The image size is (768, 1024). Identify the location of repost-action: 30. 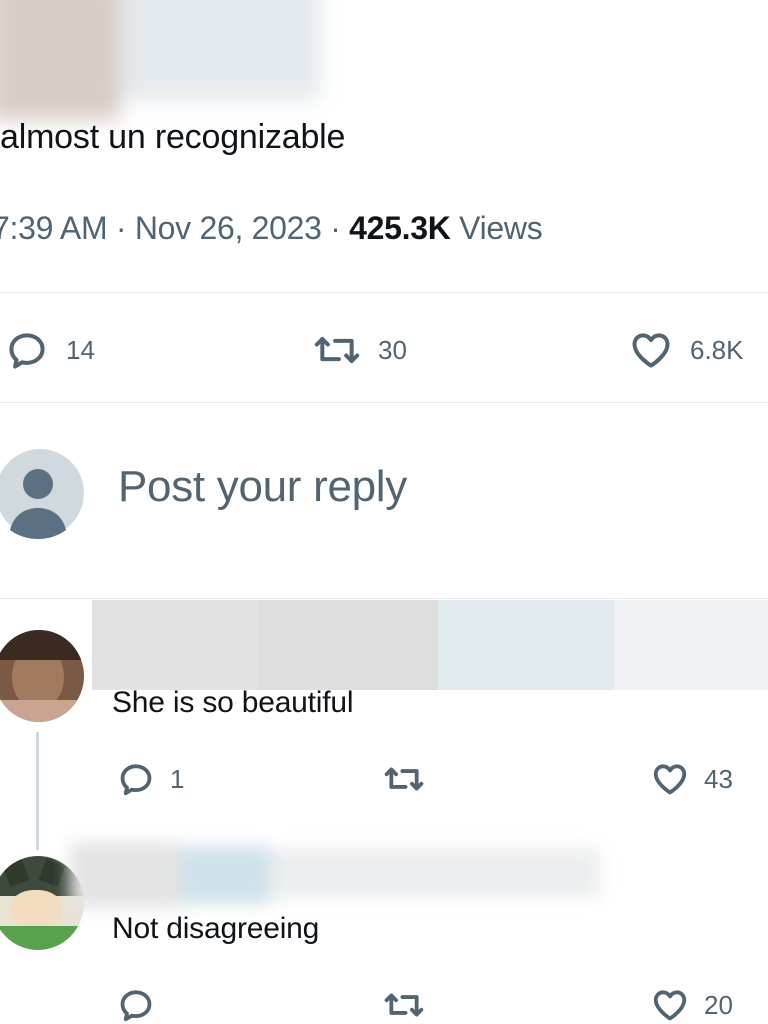
(359, 350).